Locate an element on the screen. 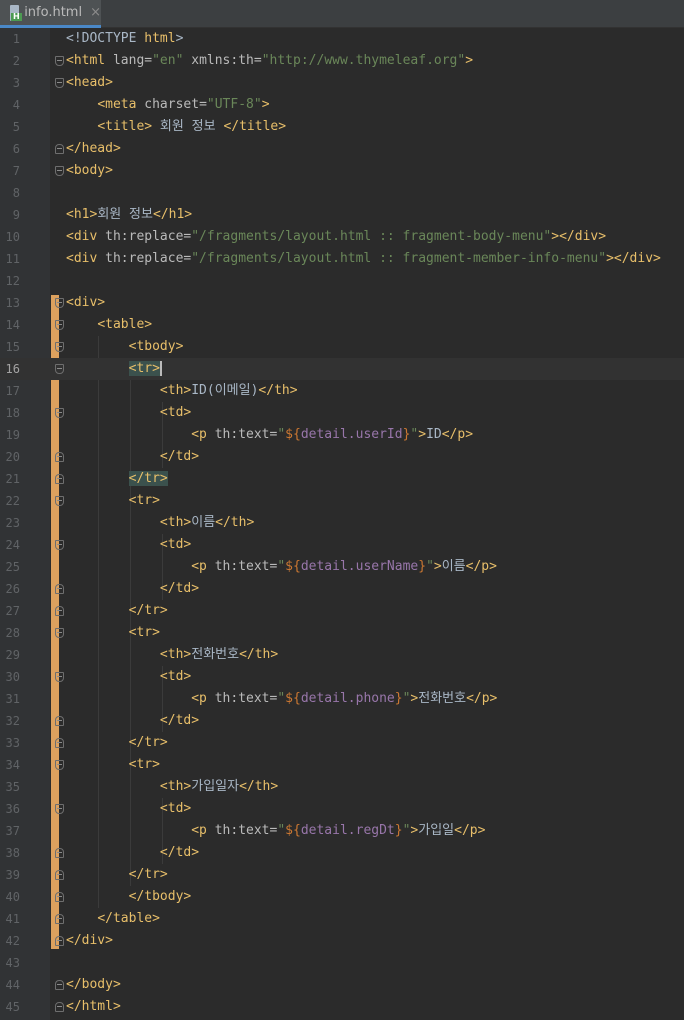 This screenshot has height=1020, width=684. code-token: ${ is located at coordinates (293, 434).